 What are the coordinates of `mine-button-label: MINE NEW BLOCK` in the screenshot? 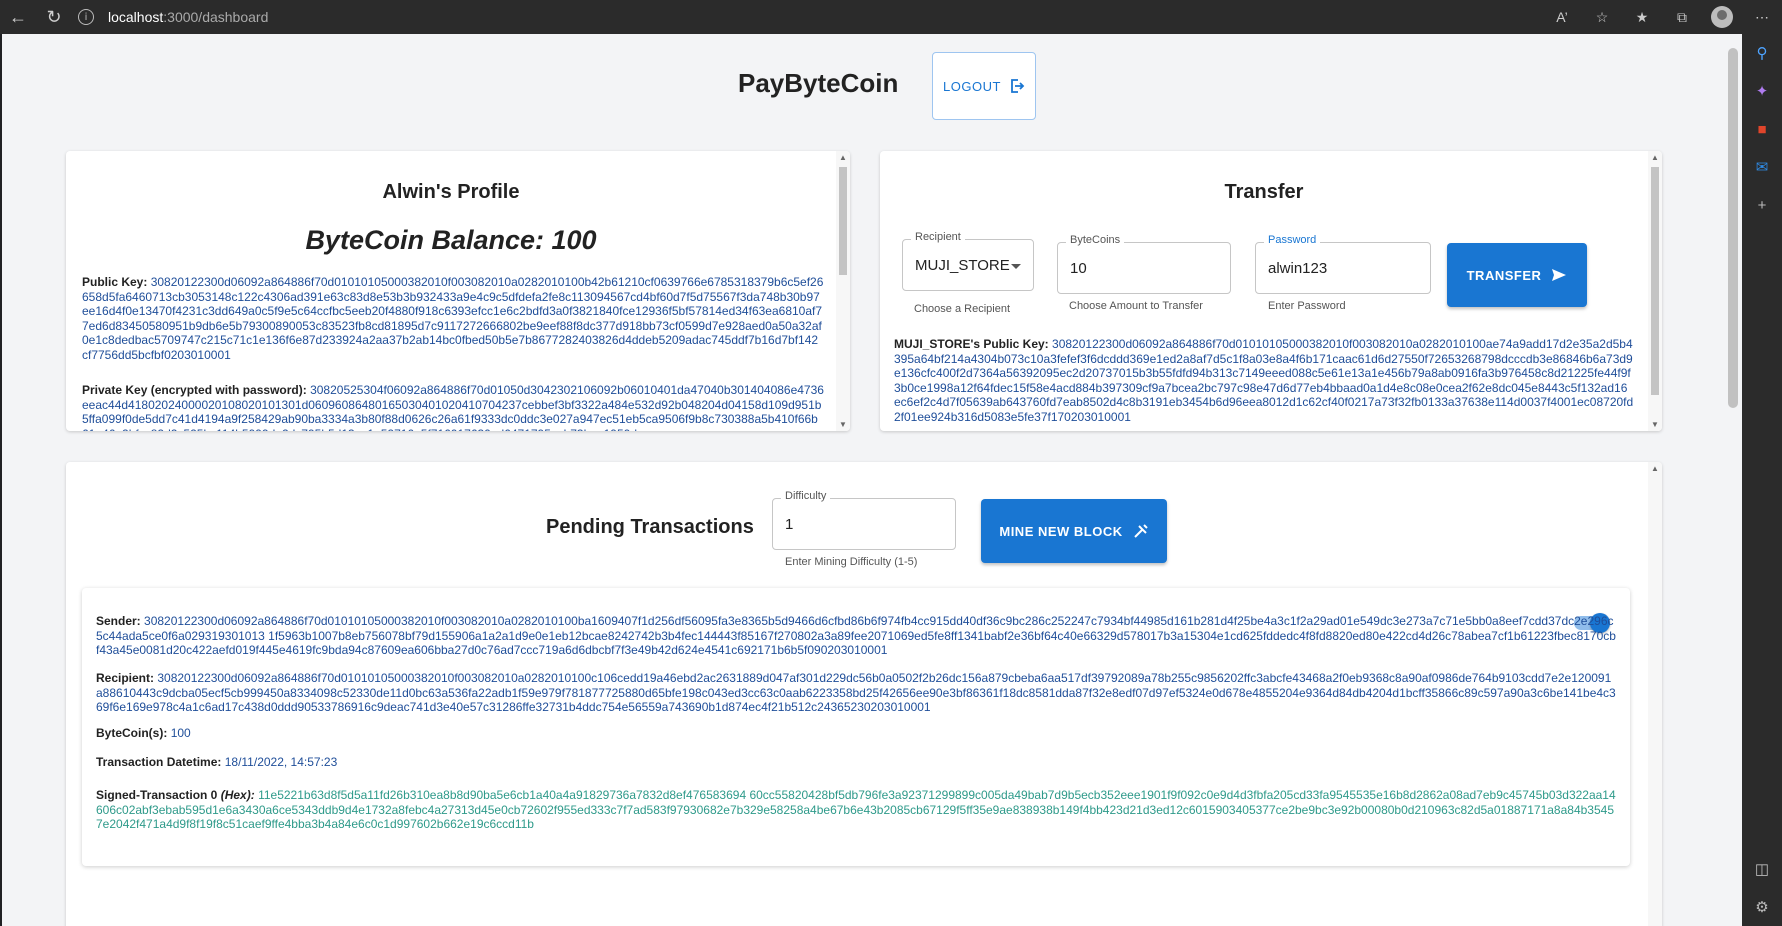 It's located at (1061, 531).